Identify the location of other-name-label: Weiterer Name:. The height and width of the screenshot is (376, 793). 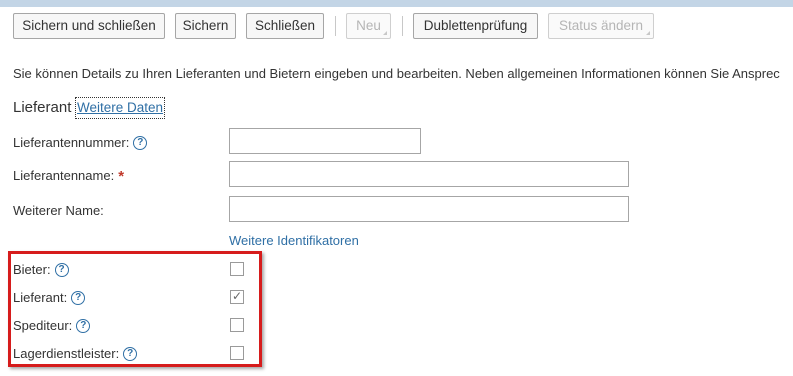
(58, 210).